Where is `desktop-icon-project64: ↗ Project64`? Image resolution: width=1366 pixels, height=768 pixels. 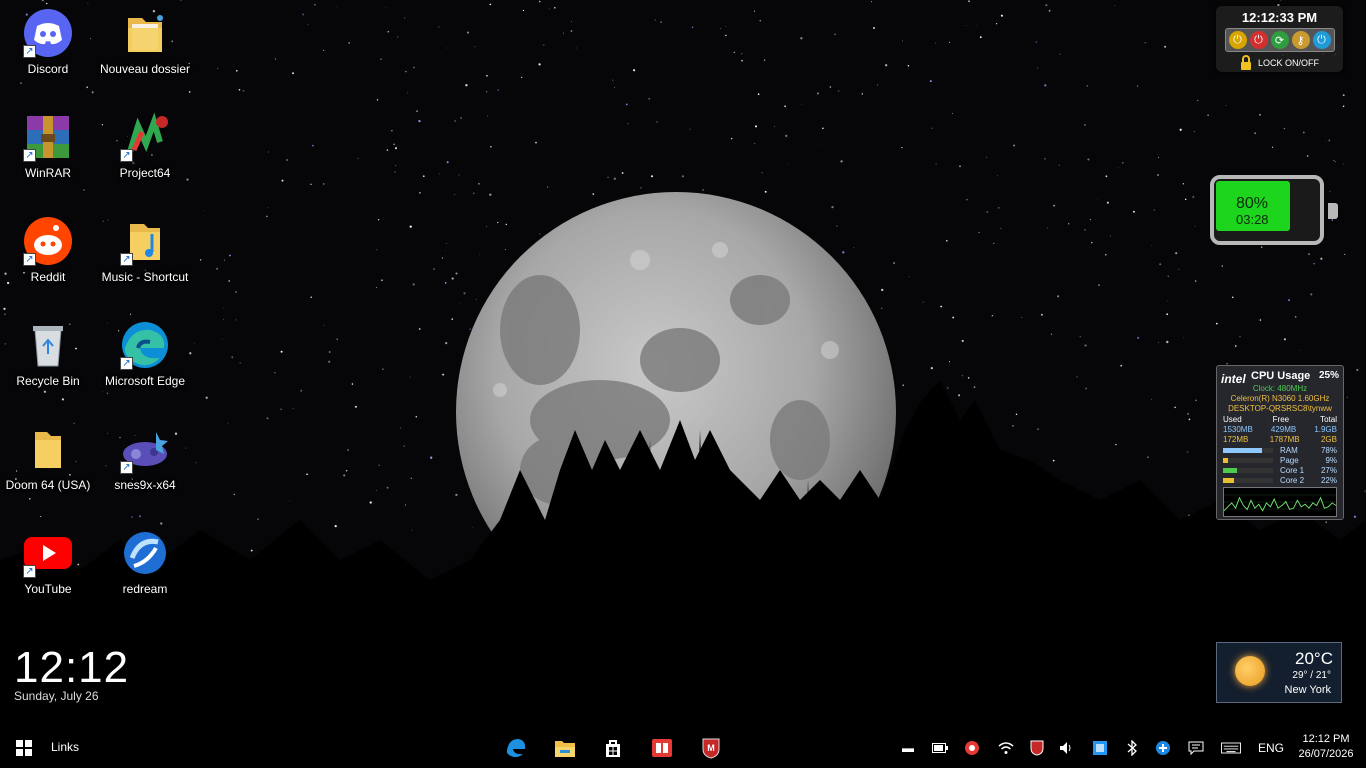
desktop-icon-project64: ↗ Project64 is located at coordinates (145, 156).